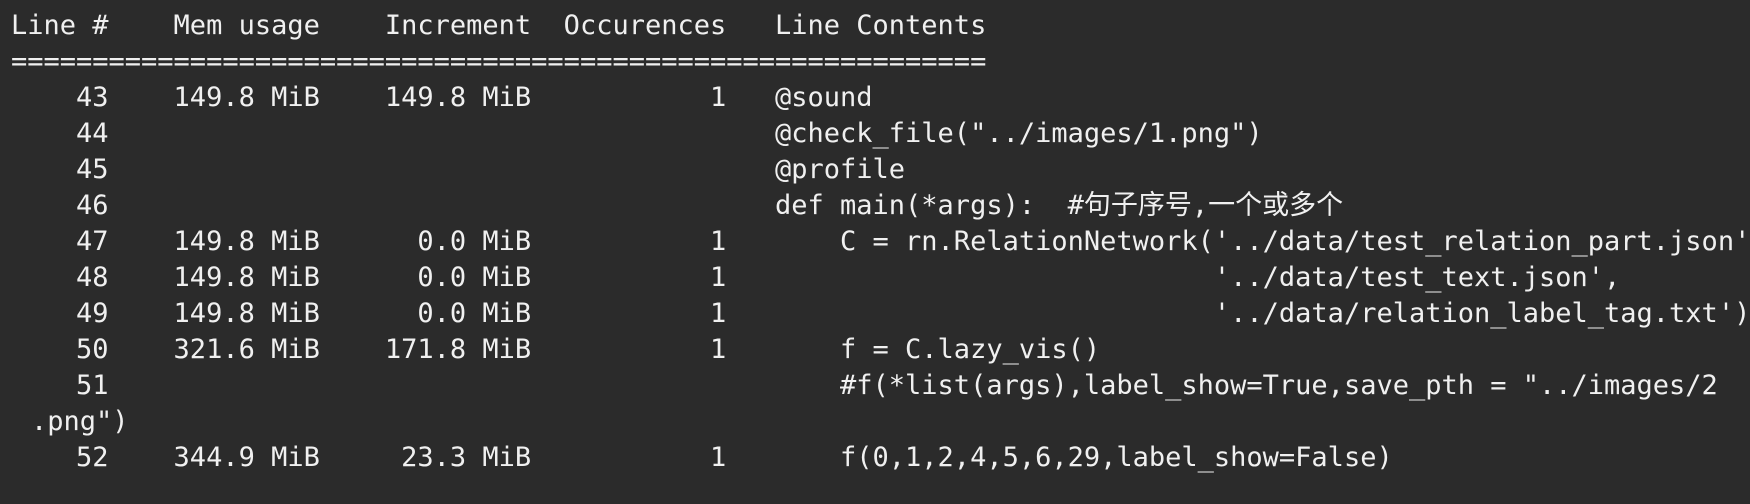  Describe the element at coordinates (637, 133) in the screenshot. I see `table-row-44: 44 @check_file("../images/1.png")` at that location.